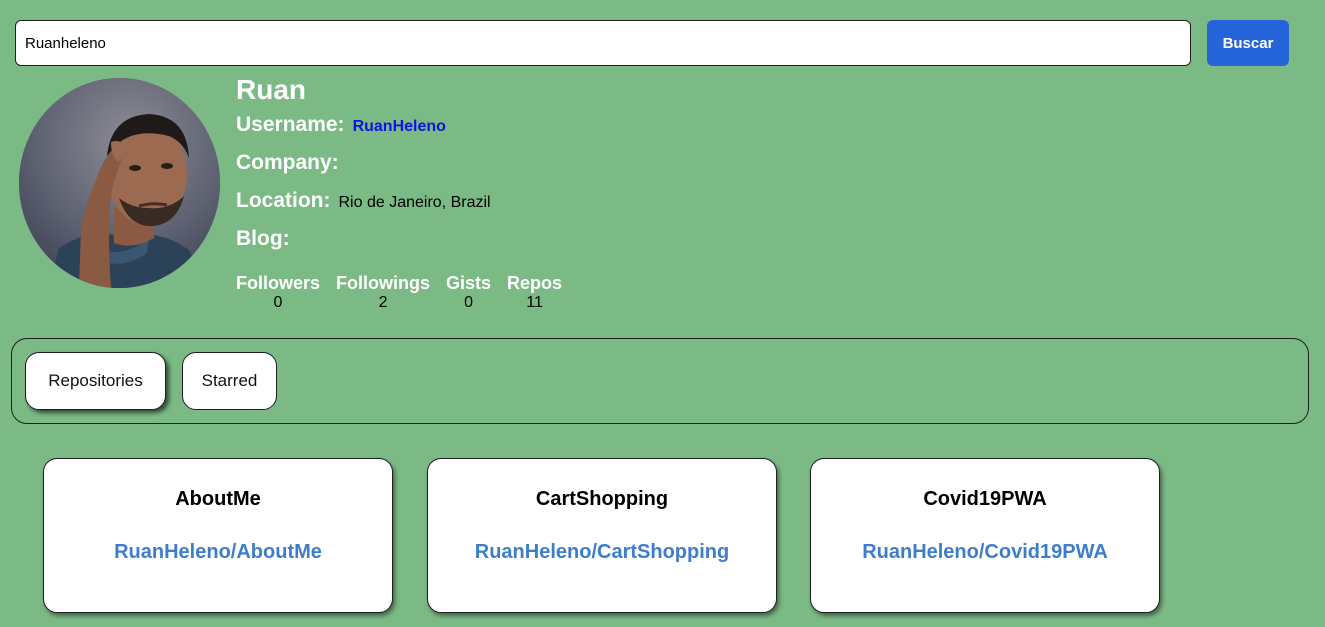 The height and width of the screenshot is (627, 1325). I want to click on stat-label: Followings, so click(383, 283).